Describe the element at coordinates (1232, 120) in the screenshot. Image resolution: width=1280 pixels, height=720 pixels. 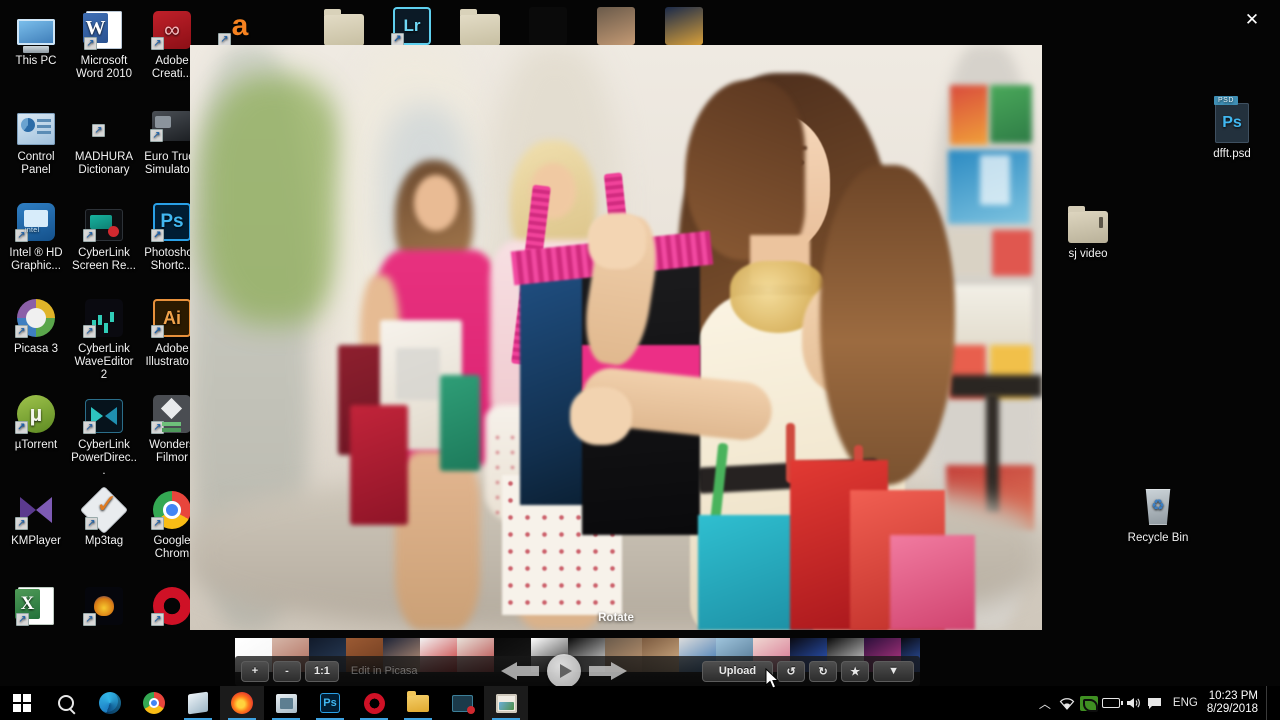
I see `psd-file-icon: Ps` at that location.